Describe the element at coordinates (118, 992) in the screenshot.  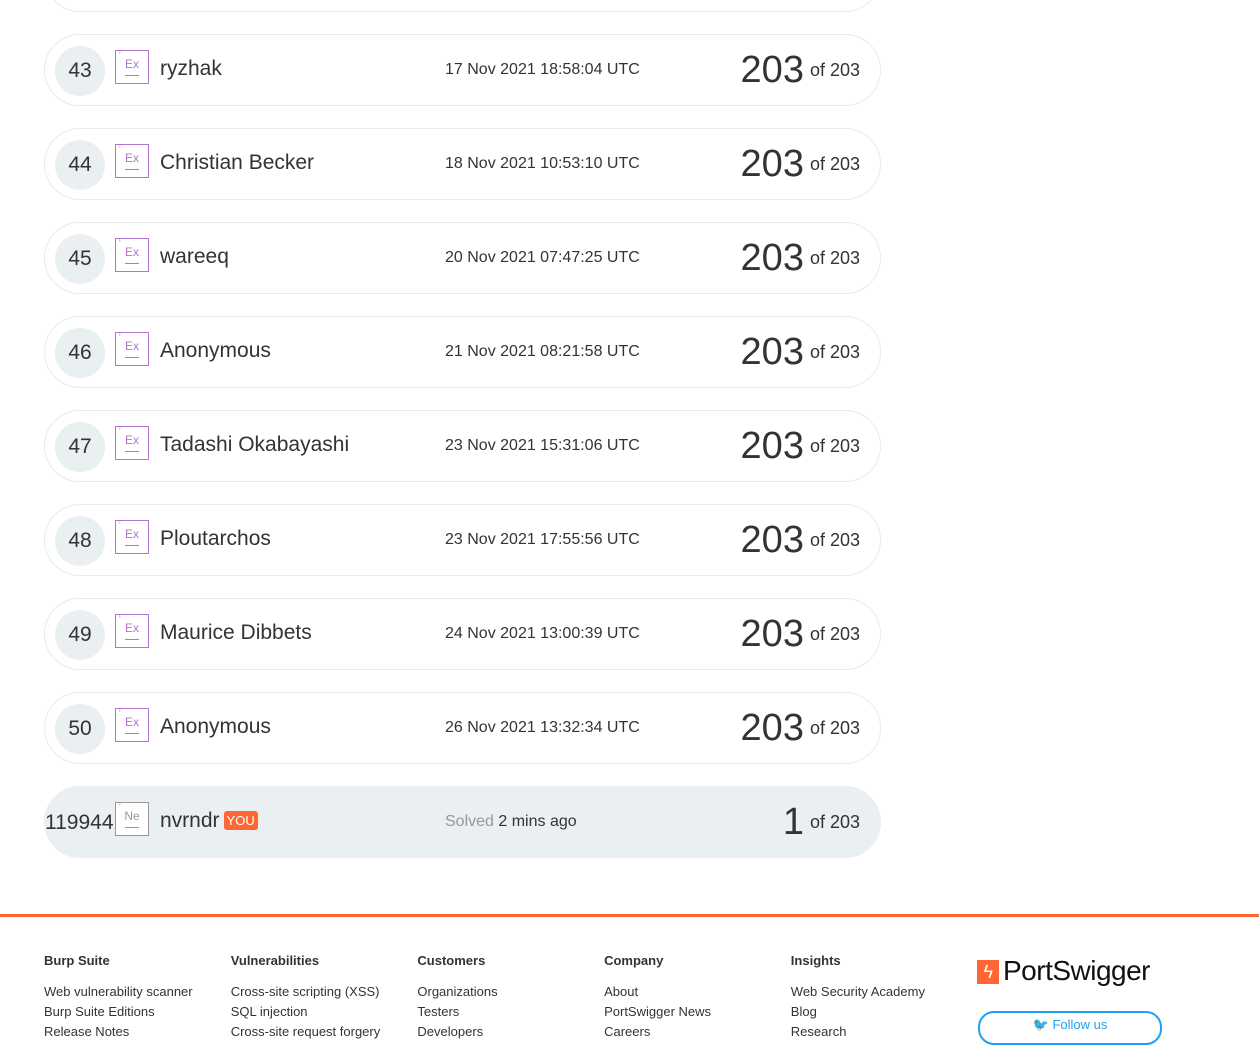
I see `footer-link: Web vulnerability scanner` at that location.